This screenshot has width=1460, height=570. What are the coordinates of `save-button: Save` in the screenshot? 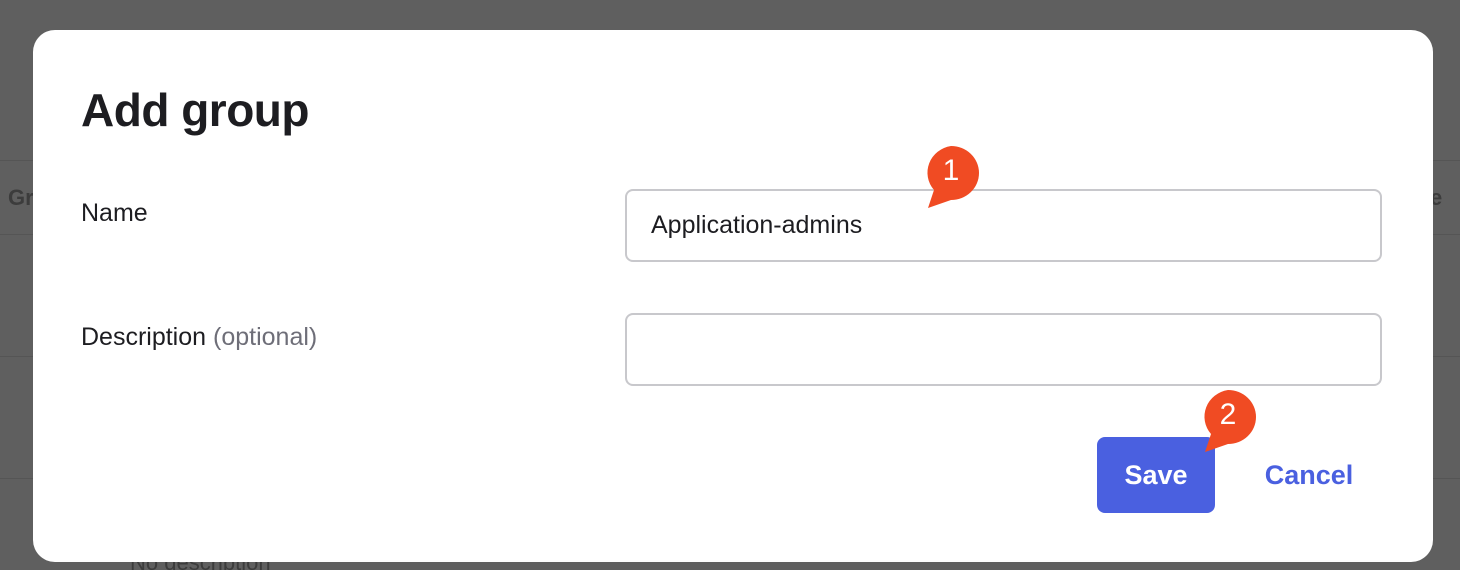 It's located at (1156, 475).